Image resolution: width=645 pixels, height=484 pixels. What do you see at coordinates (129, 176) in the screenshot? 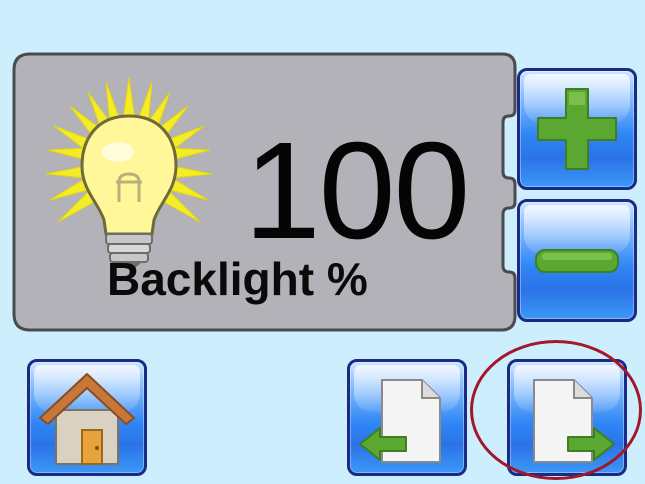
I see `light-bulb-icon` at bounding box center [129, 176].